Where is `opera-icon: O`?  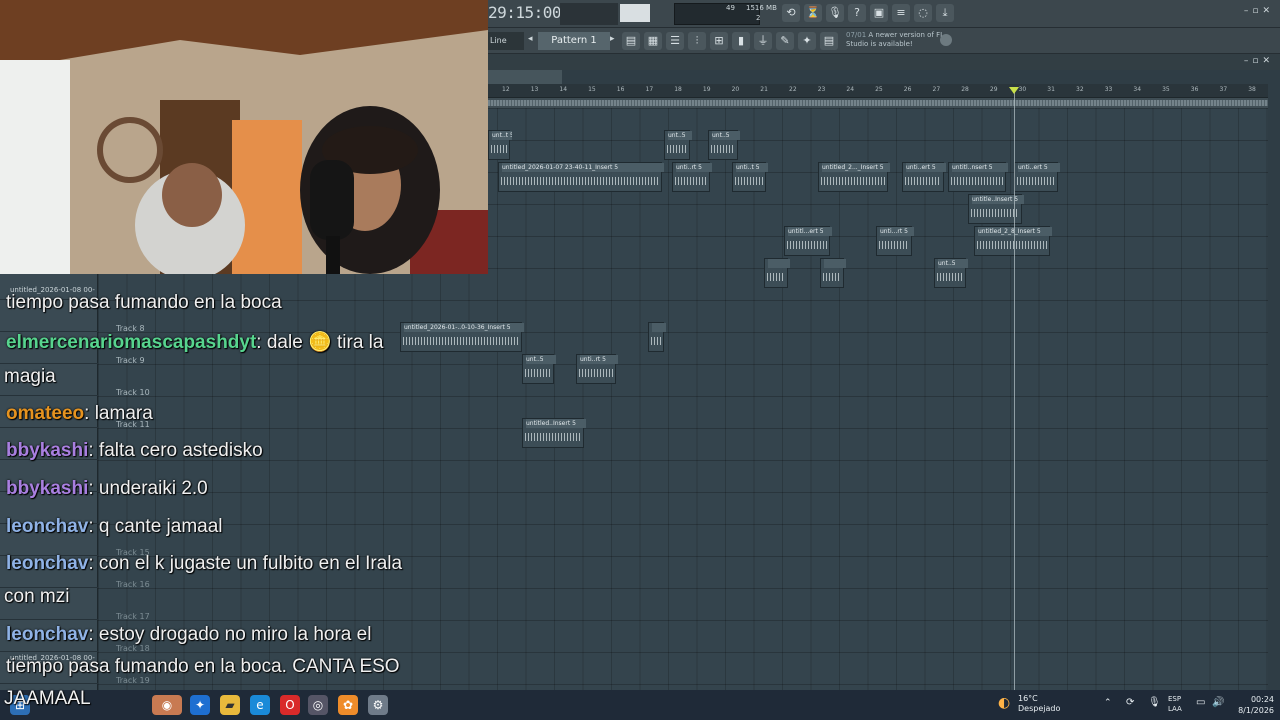
opera-icon: O is located at coordinates (290, 705).